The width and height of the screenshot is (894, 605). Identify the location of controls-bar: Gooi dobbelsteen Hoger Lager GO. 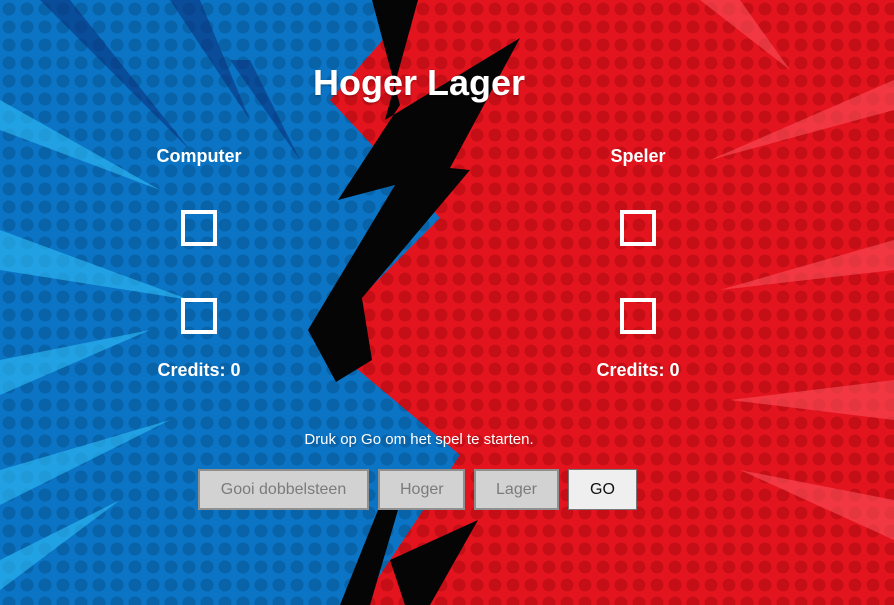
(417, 489).